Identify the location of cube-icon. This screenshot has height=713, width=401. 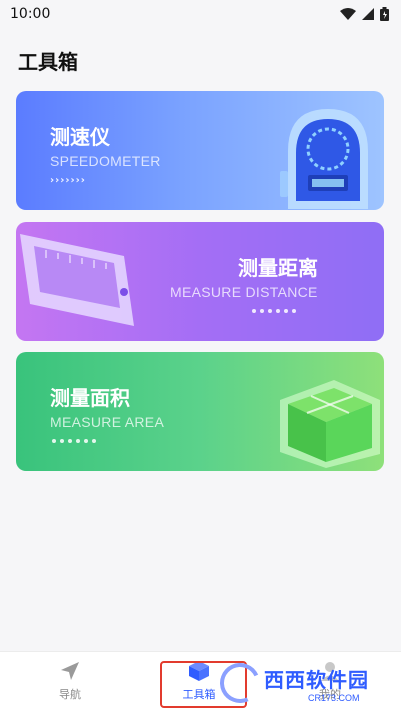
(330, 424).